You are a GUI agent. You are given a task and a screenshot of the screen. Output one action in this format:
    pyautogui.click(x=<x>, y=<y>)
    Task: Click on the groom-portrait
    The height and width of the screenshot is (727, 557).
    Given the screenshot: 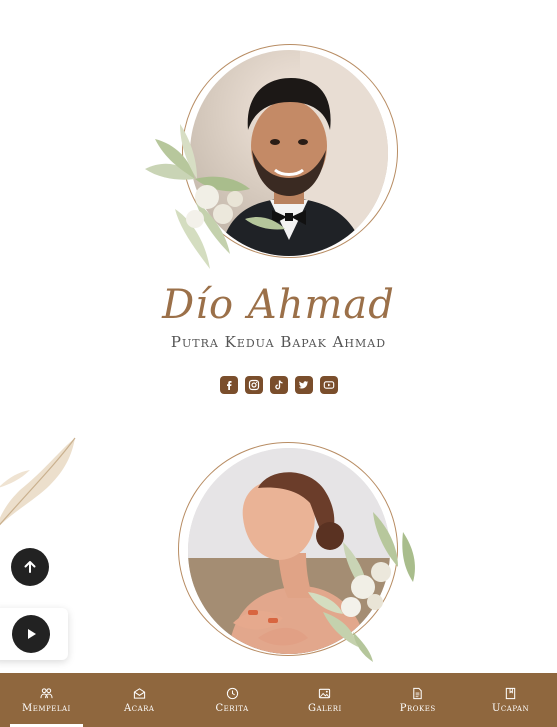 What is the action you would take?
    pyautogui.click(x=272, y=156)
    